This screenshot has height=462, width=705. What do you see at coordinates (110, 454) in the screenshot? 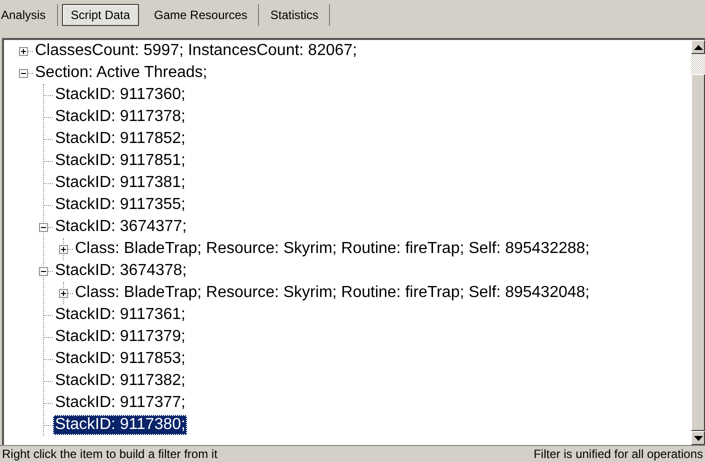
I see `status-text: Right click the item to build a filter from it` at bounding box center [110, 454].